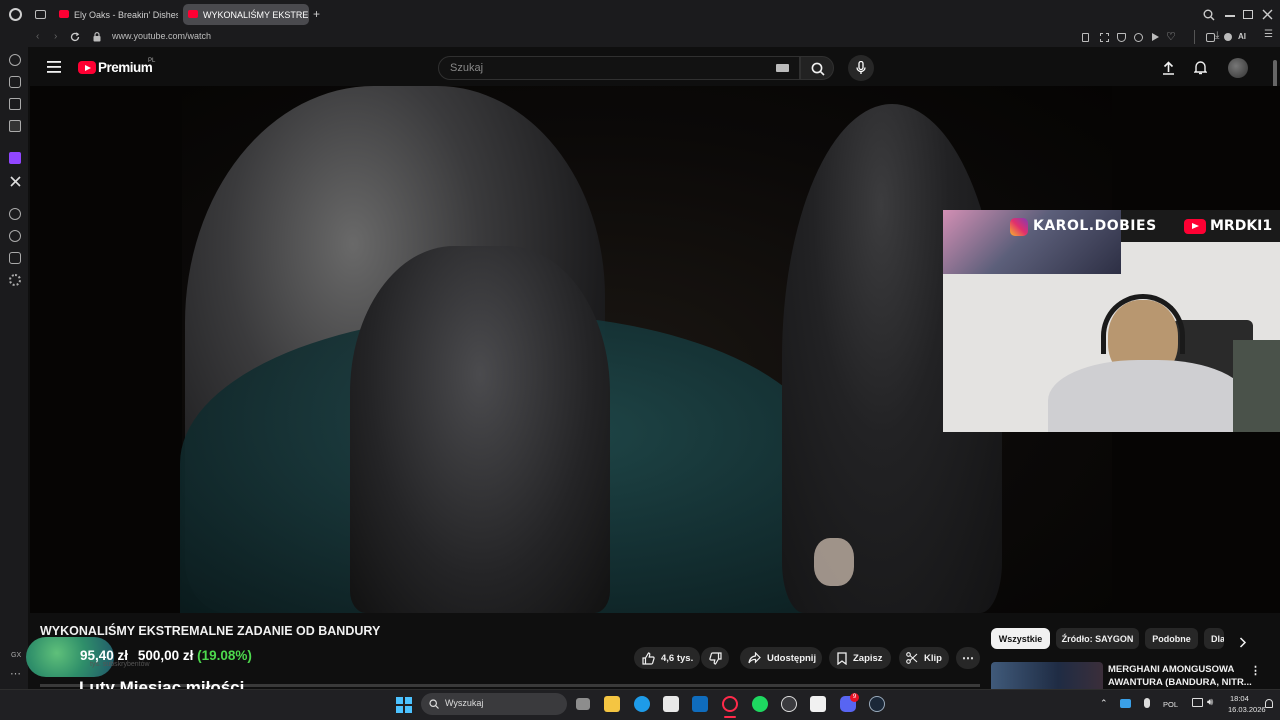 The image size is (1280, 720). Describe the element at coordinates (1209, 15) in the screenshot. I see `search-tabs-icon` at that location.